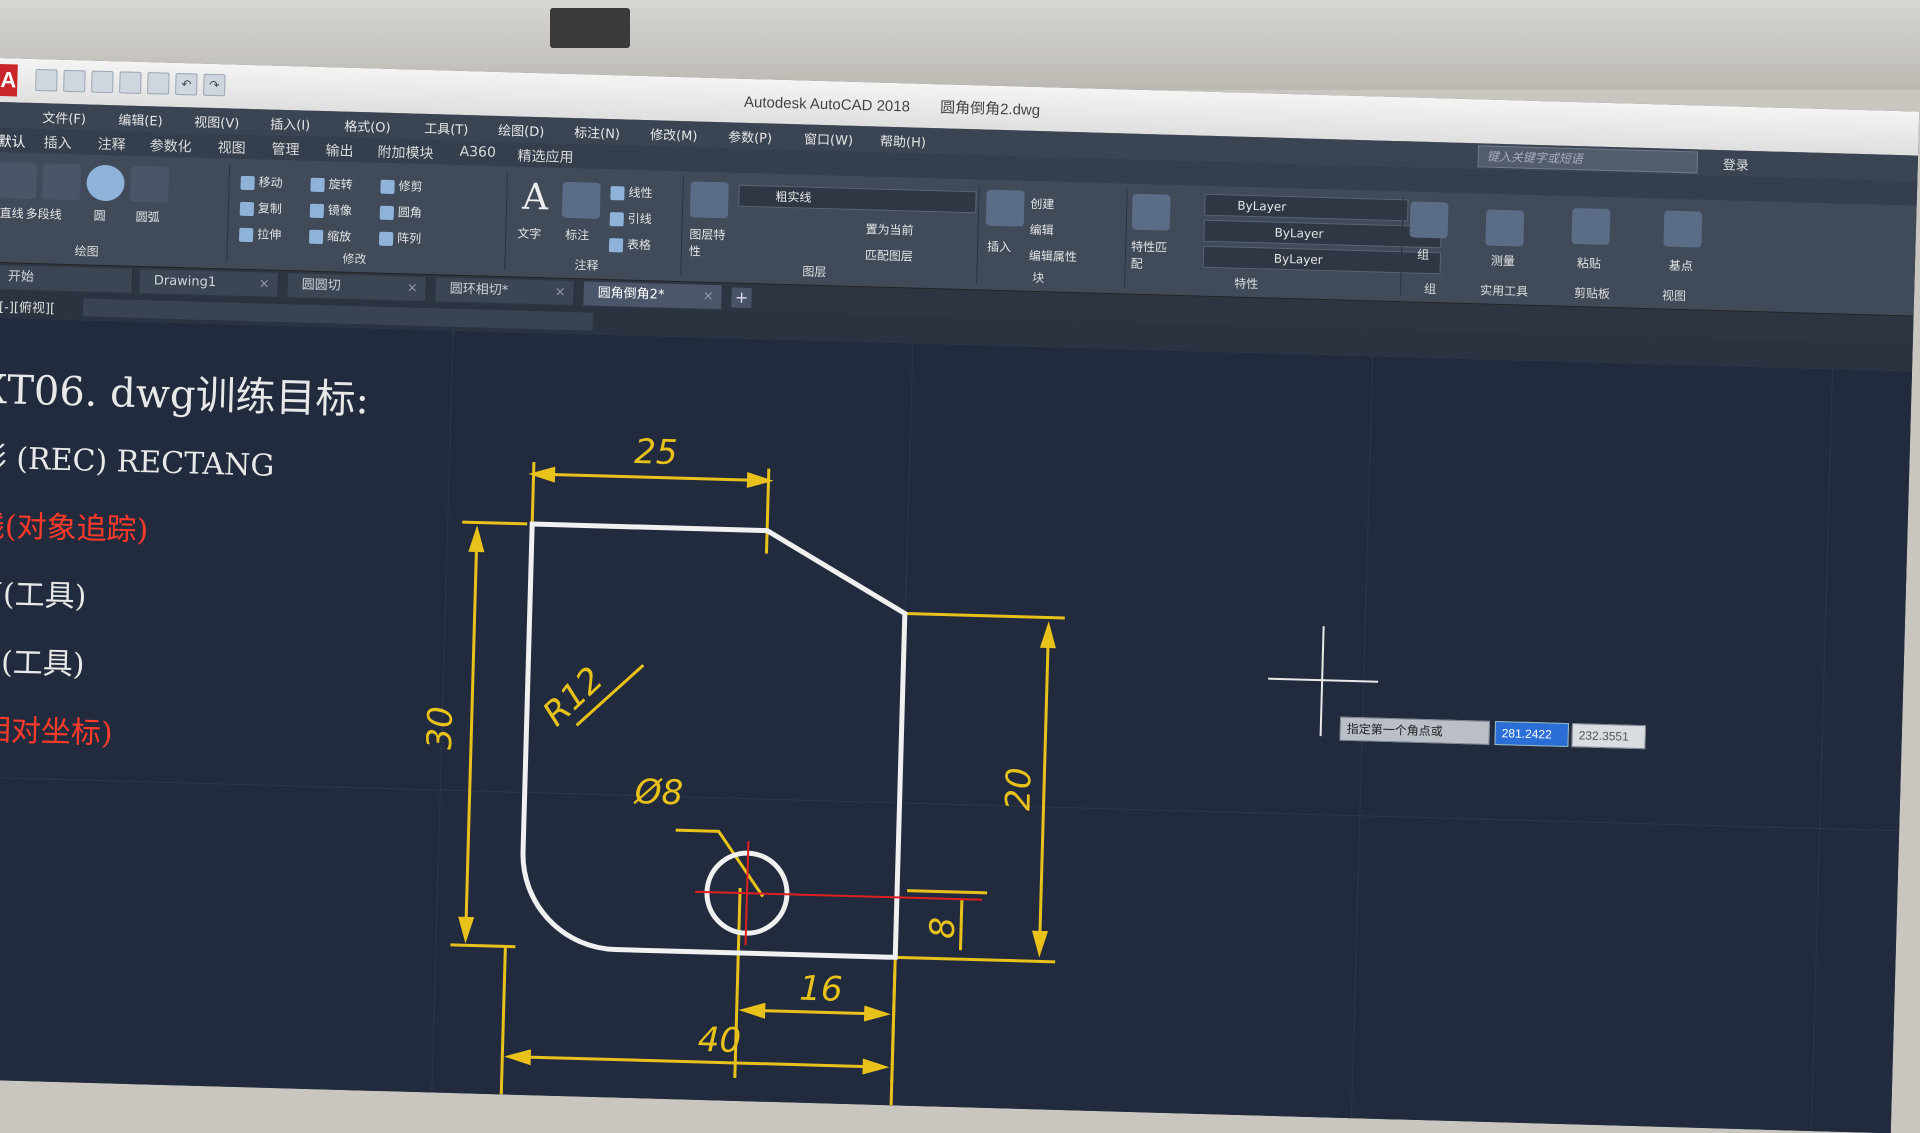  I want to click on autocad-logo-icon: A, so click(9, 80).